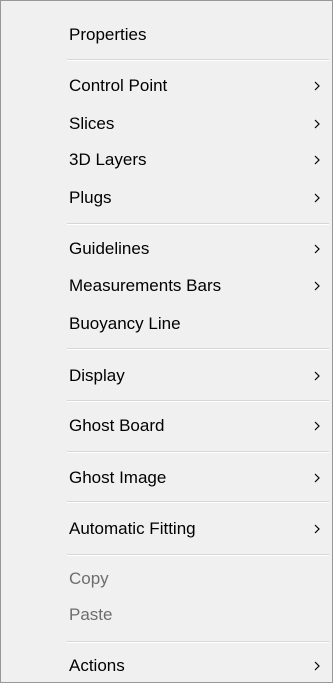 This screenshot has width=333, height=685. What do you see at coordinates (166, 666) in the screenshot?
I see `menu-item-actions: Actions` at bounding box center [166, 666].